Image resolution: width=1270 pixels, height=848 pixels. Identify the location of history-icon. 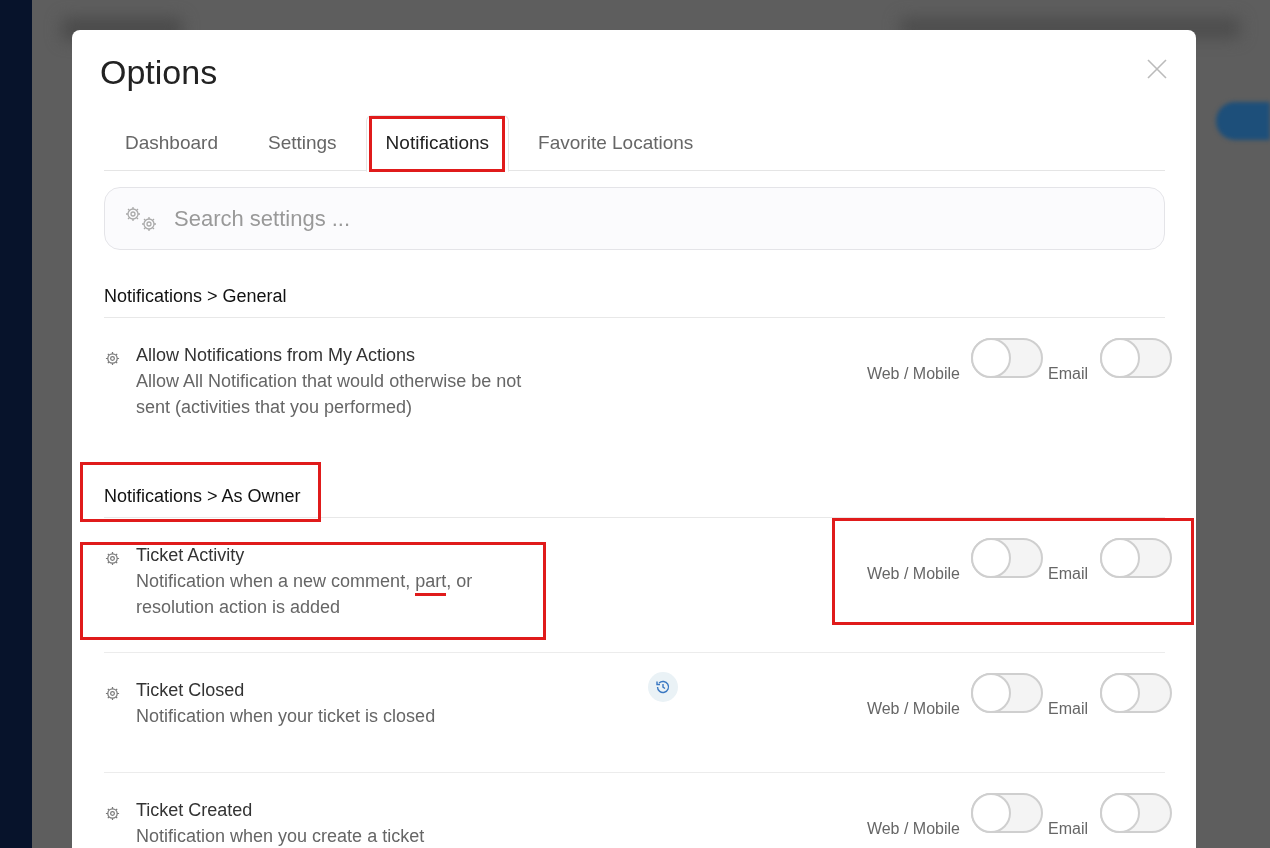
(663, 687).